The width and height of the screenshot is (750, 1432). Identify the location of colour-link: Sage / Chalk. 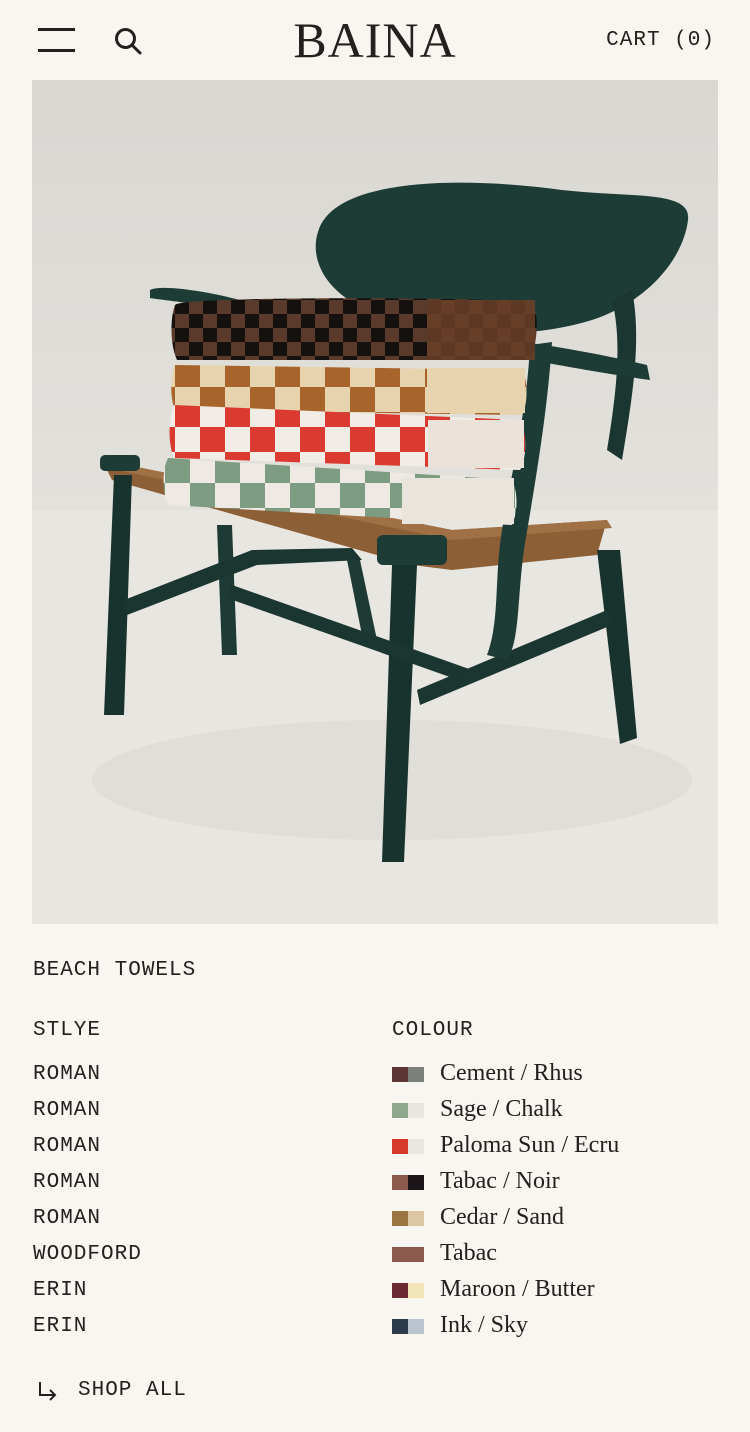
(505, 1115).